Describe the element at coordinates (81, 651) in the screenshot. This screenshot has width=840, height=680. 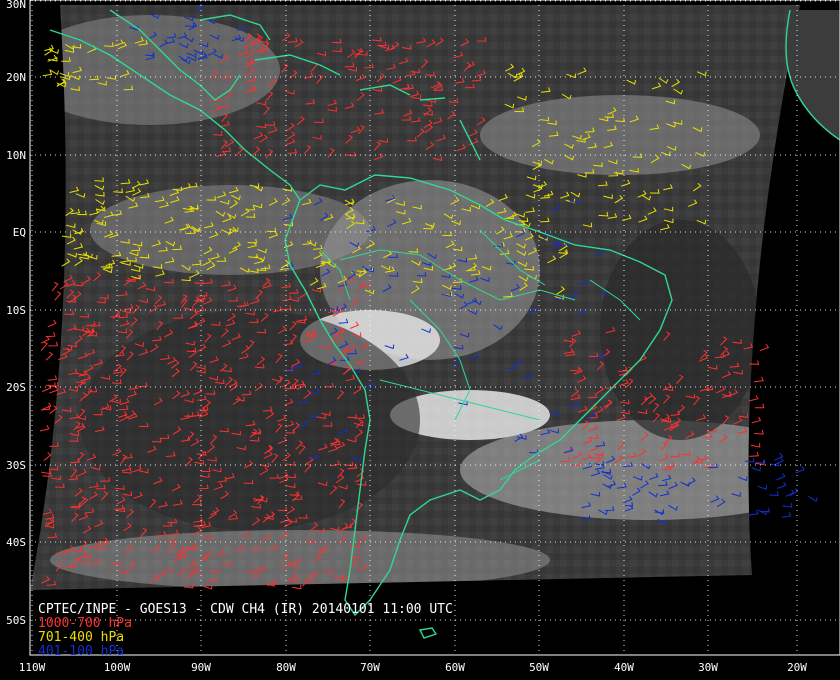
I see `legend-high-level: 401-100 hPa` at that location.